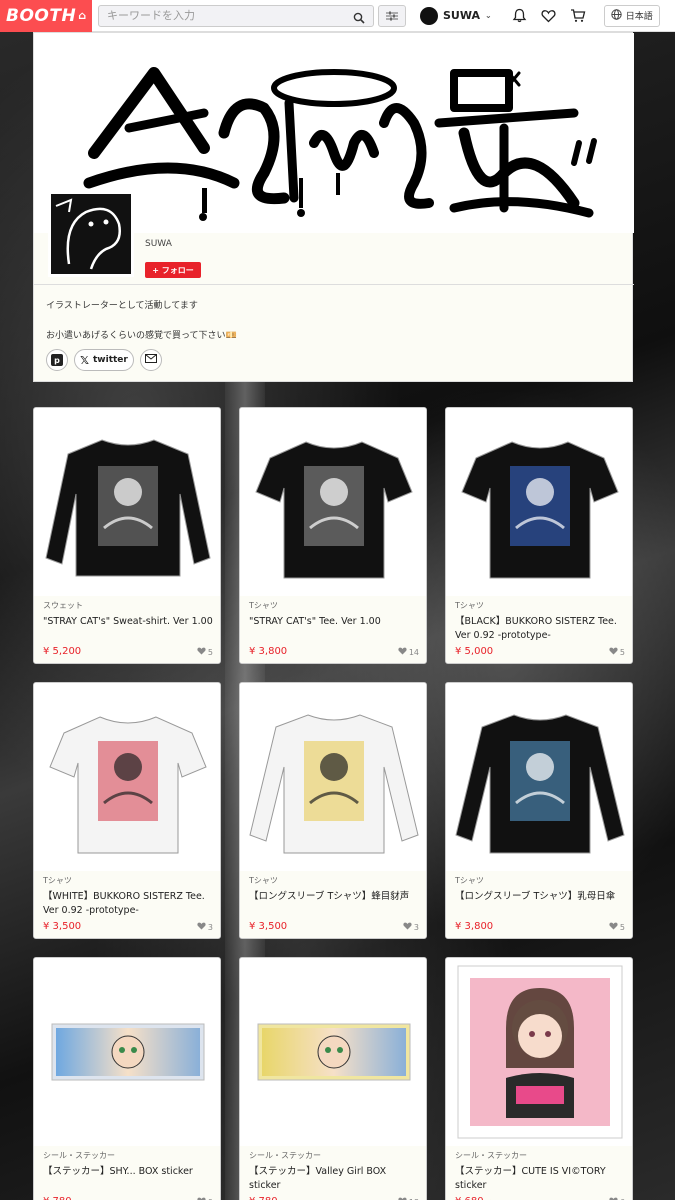 This screenshot has height=1200, width=675. Describe the element at coordinates (46, 16) in the screenshot. I see `booth-logo: BOOTH ⌂` at that location.